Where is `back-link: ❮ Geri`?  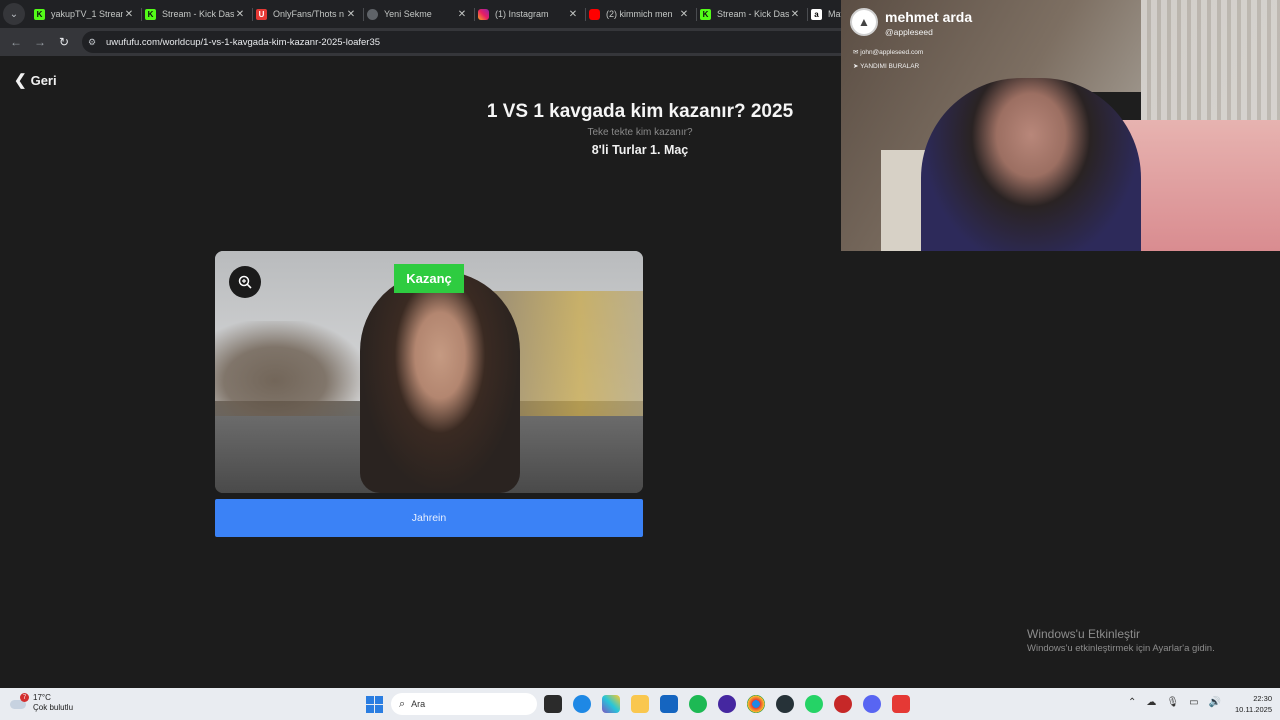 back-link: ❮ Geri is located at coordinates (35, 80).